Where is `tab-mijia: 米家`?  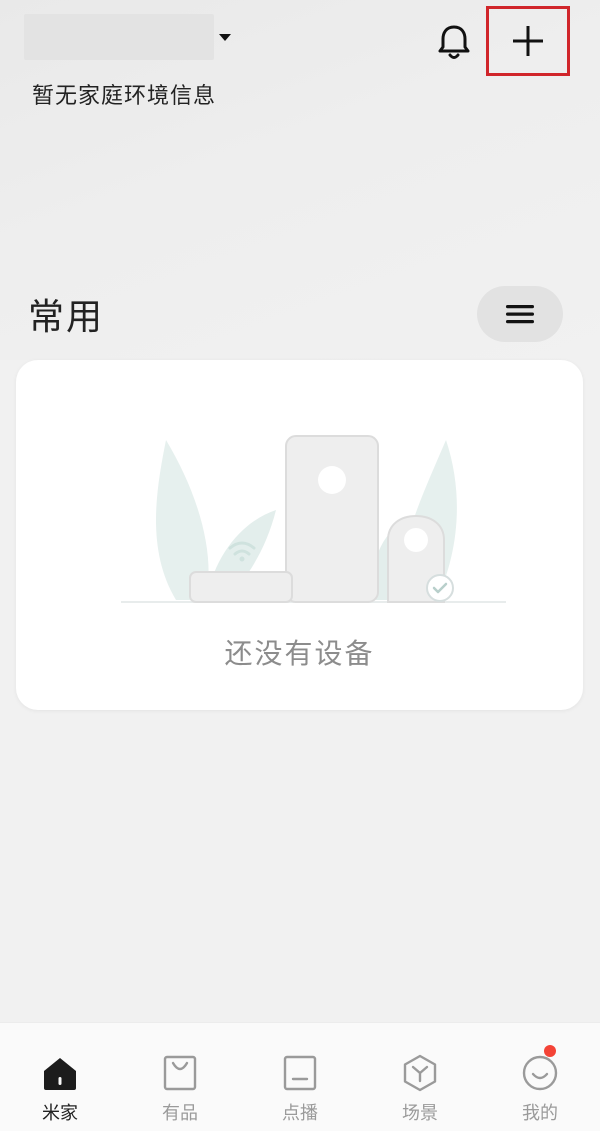 tab-mijia: 米家 is located at coordinates (60, 1077).